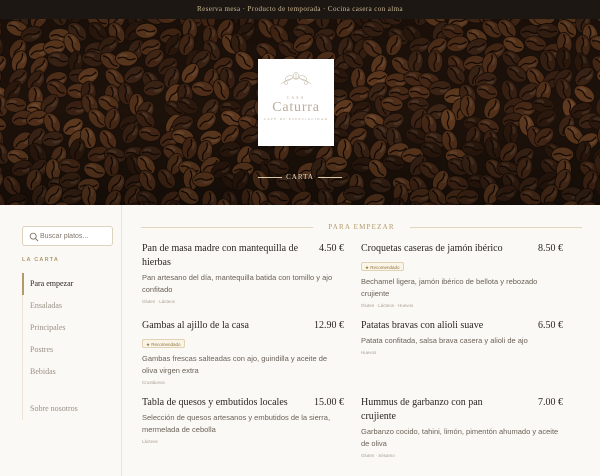 The image size is (600, 476). What do you see at coordinates (550, 248) in the screenshot?
I see `dish-price: 8.50 €` at bounding box center [550, 248].